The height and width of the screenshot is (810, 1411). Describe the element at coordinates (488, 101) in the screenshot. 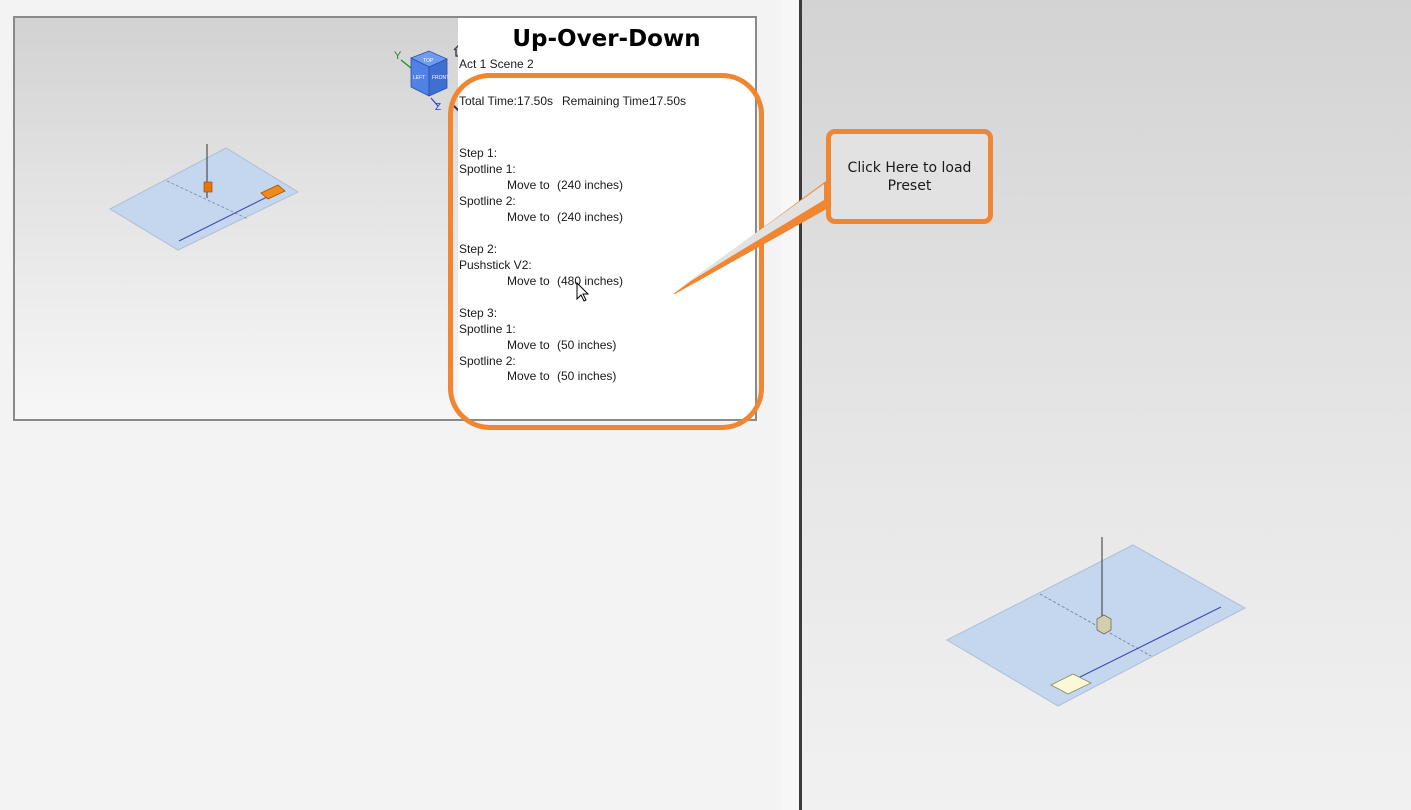

I see `total-time-label: Total Time:` at that location.